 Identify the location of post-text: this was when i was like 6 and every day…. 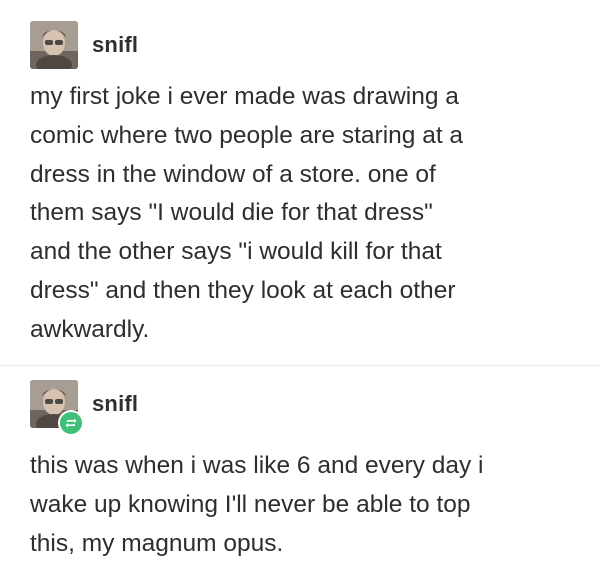
(257, 504).